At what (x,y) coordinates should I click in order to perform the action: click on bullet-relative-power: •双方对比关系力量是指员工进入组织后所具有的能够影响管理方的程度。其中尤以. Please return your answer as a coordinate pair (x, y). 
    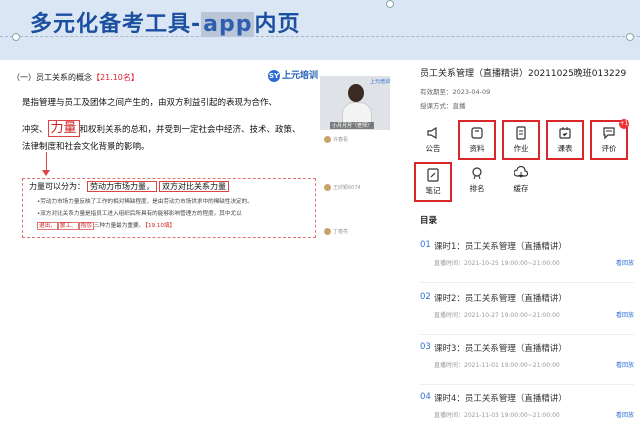
    Looking at the image, I should click on (139, 214).